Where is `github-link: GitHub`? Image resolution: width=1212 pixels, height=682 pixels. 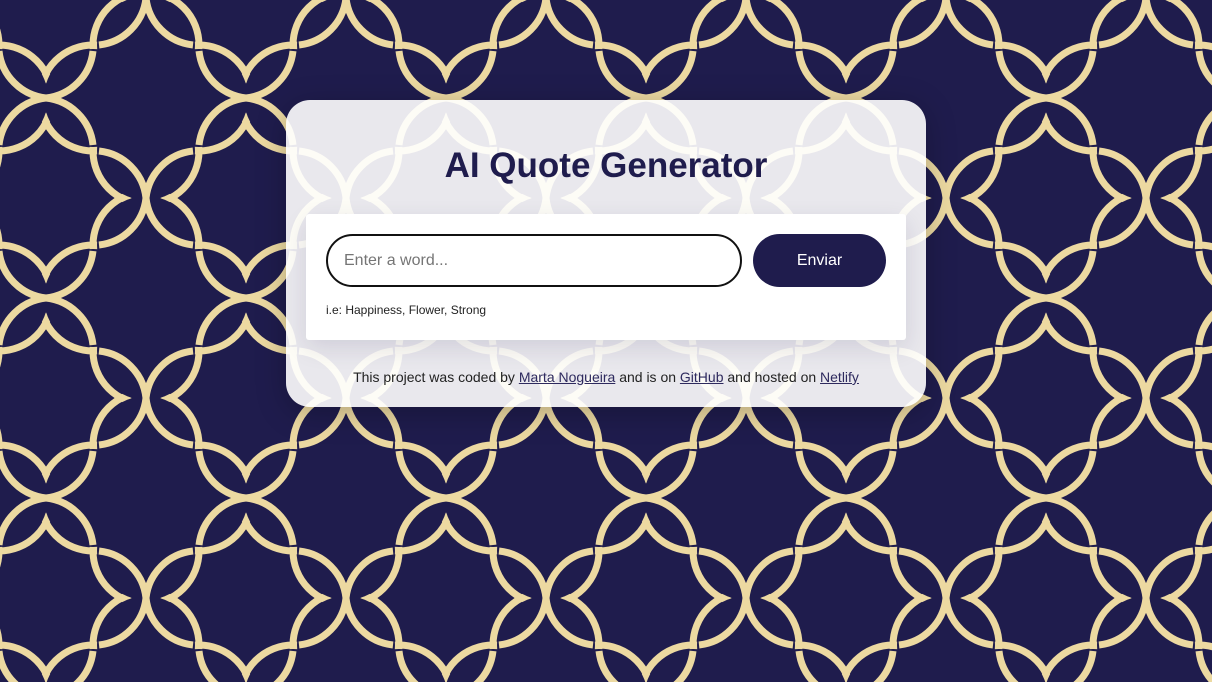 github-link: GitHub is located at coordinates (702, 377).